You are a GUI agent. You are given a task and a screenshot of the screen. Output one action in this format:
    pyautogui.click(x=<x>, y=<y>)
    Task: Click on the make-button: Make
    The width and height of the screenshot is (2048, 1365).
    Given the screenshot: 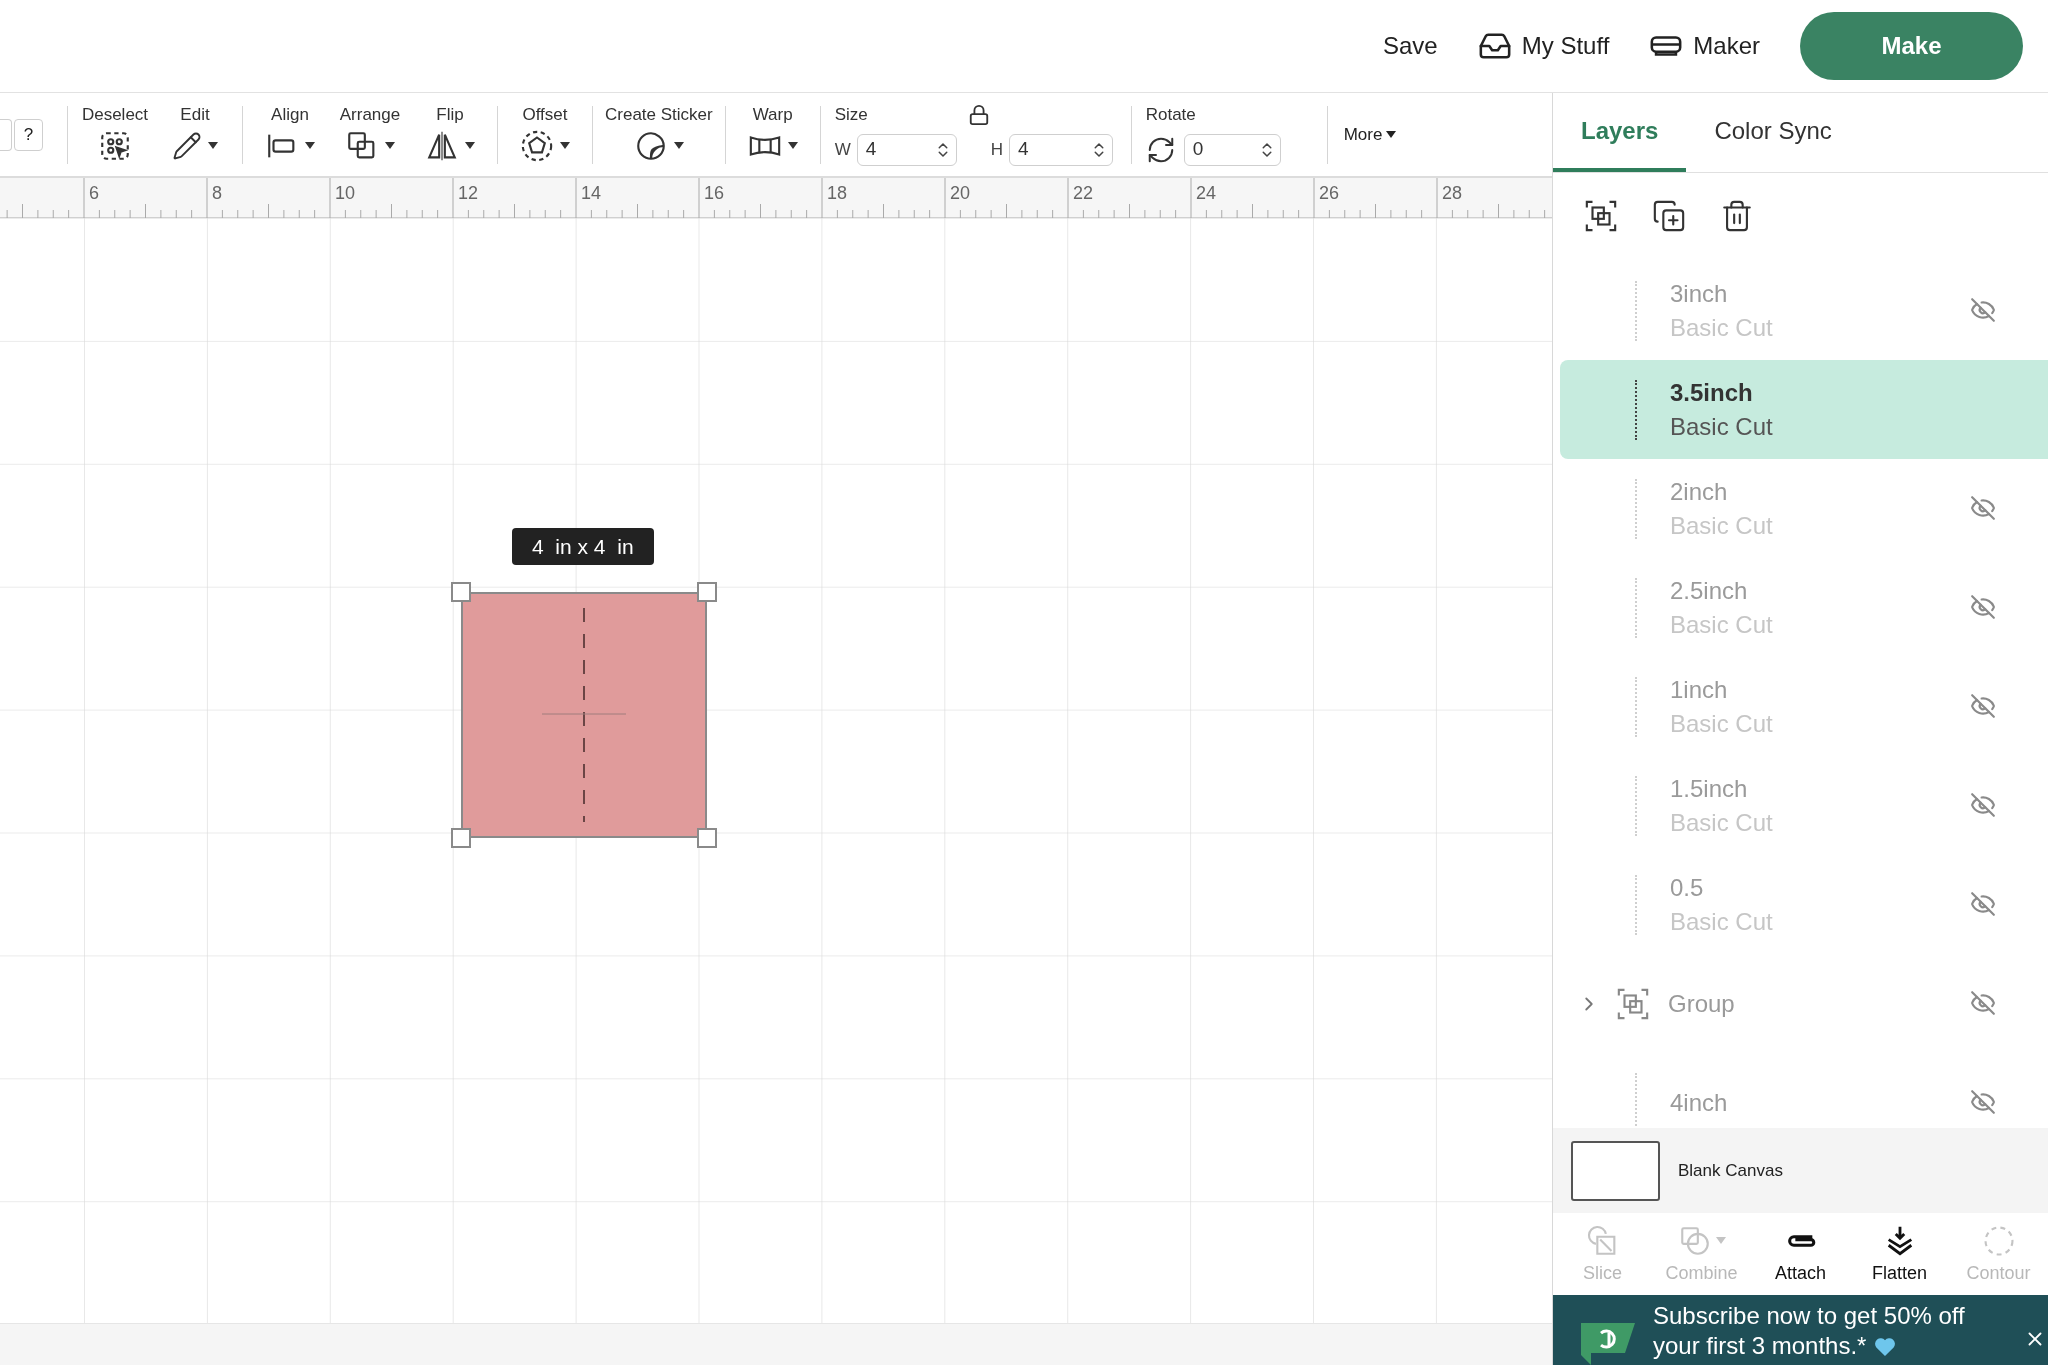 What is the action you would take?
    pyautogui.click(x=1911, y=46)
    